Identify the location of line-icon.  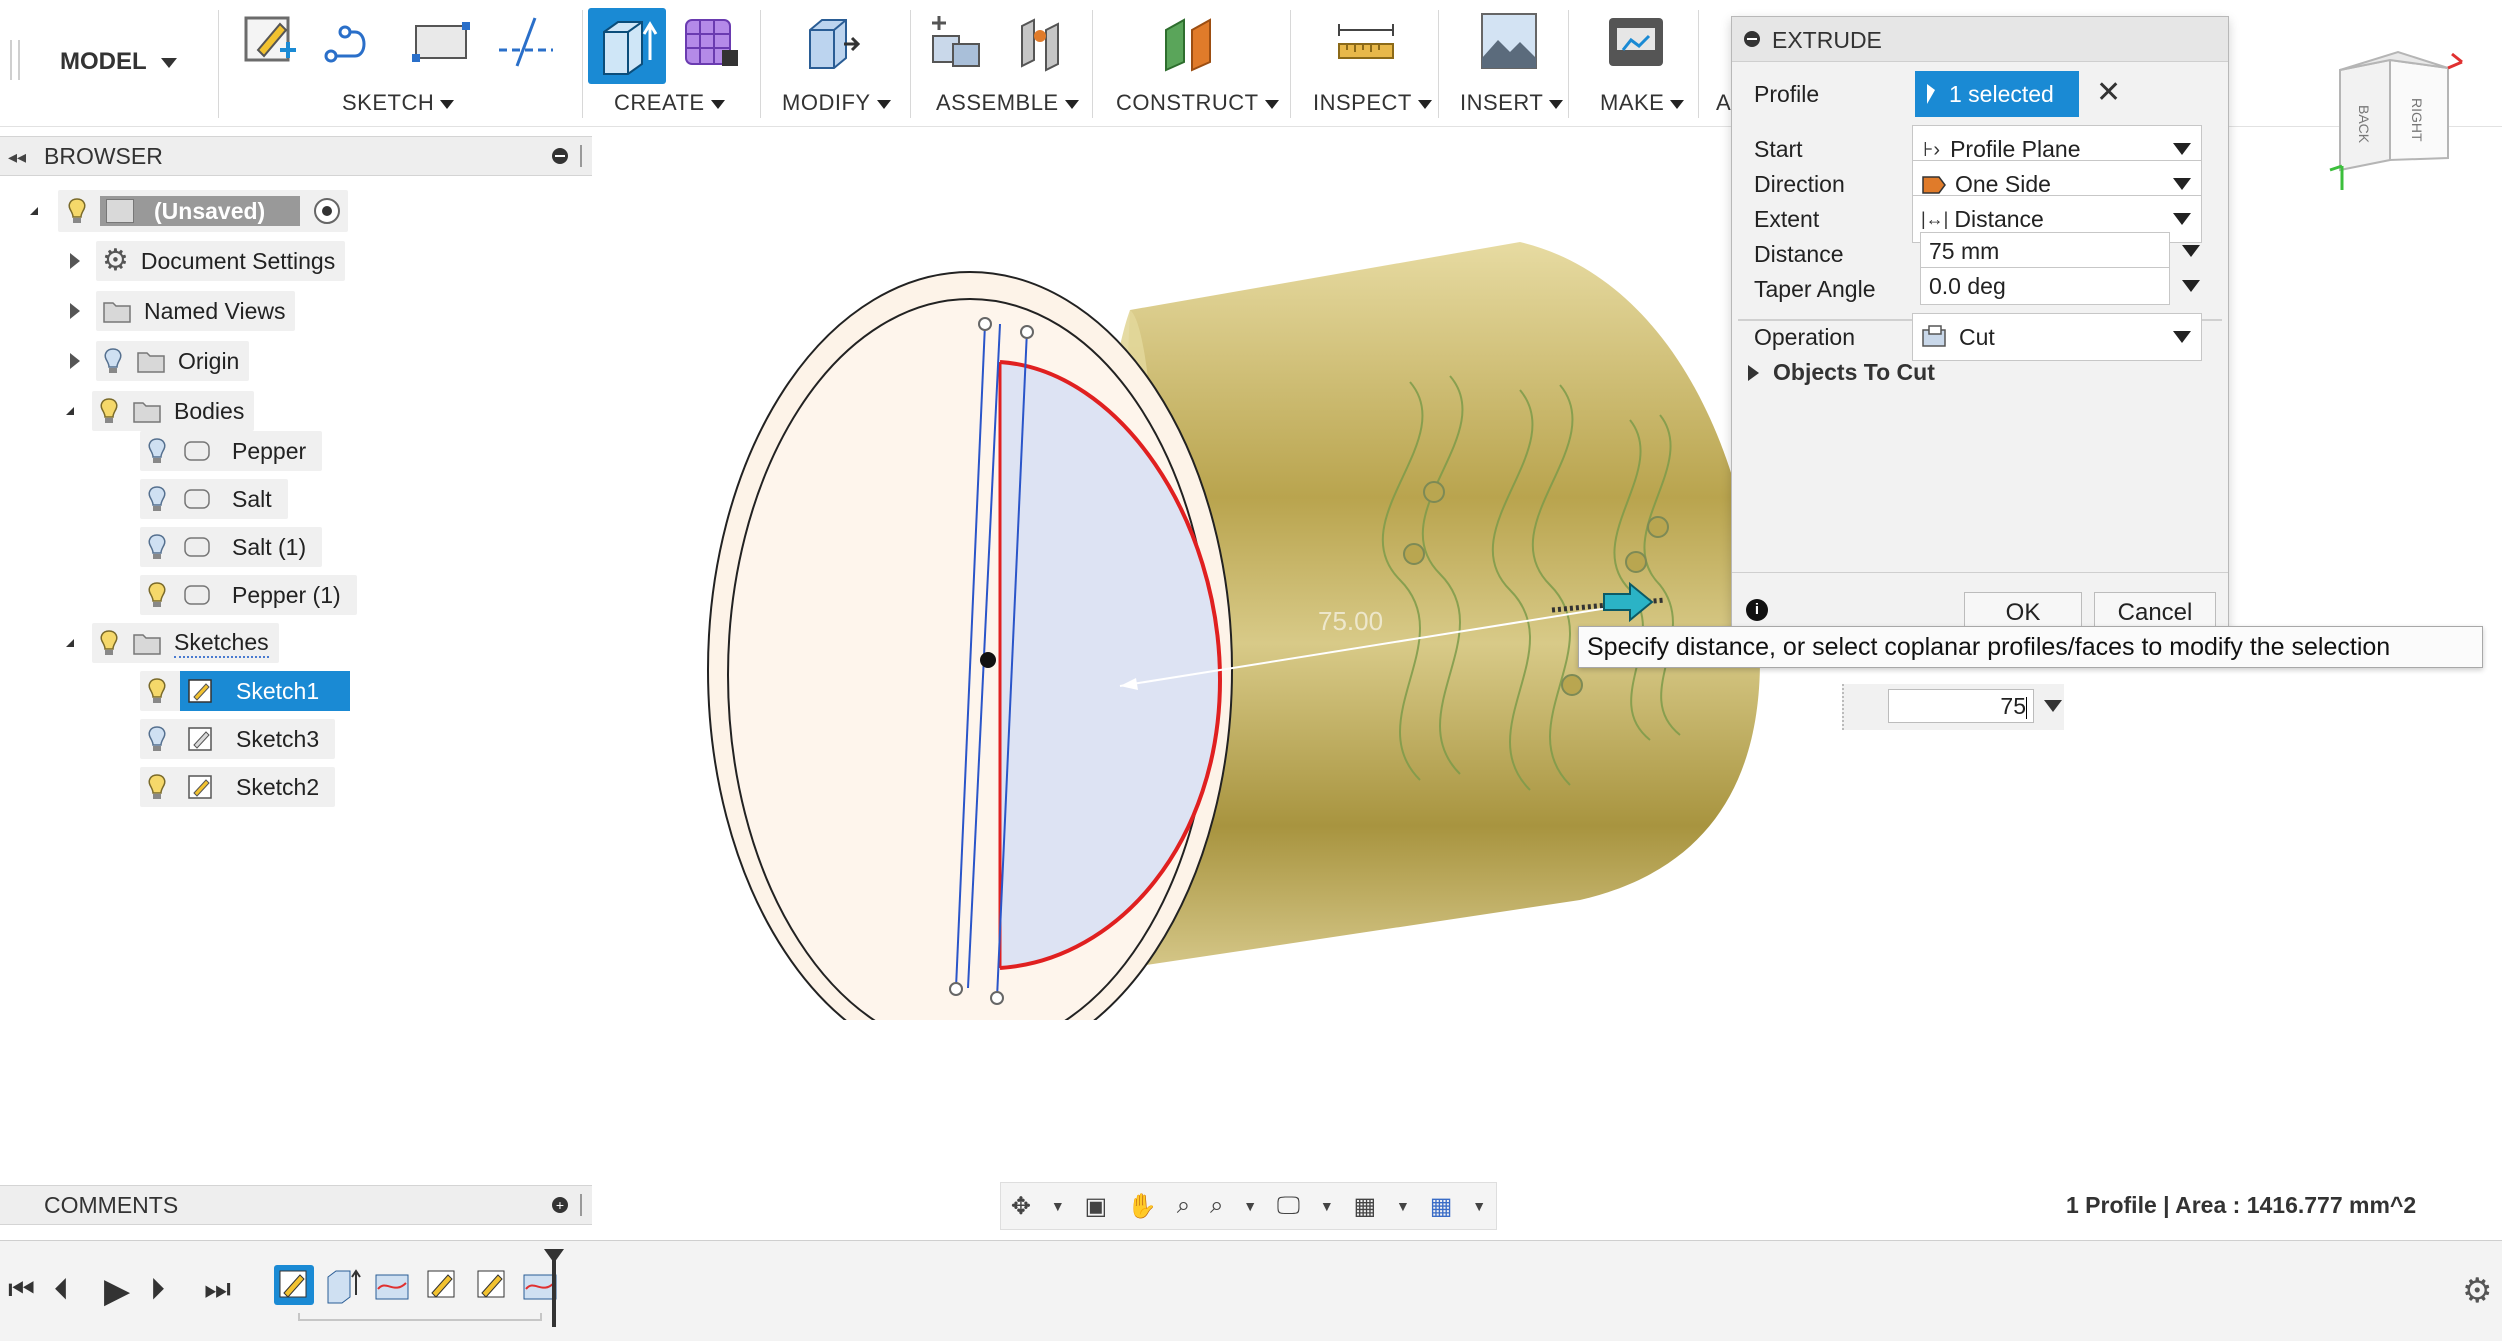
(354, 41).